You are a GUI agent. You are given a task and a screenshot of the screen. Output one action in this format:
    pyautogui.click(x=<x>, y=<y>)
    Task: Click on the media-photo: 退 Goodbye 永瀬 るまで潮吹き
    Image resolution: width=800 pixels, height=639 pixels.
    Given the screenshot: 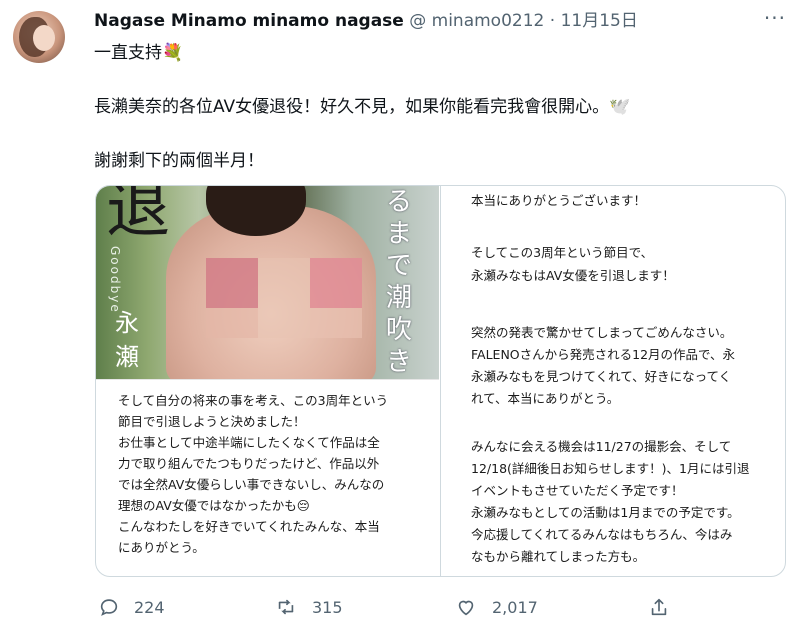 What is the action you would take?
    pyautogui.click(x=267, y=282)
    